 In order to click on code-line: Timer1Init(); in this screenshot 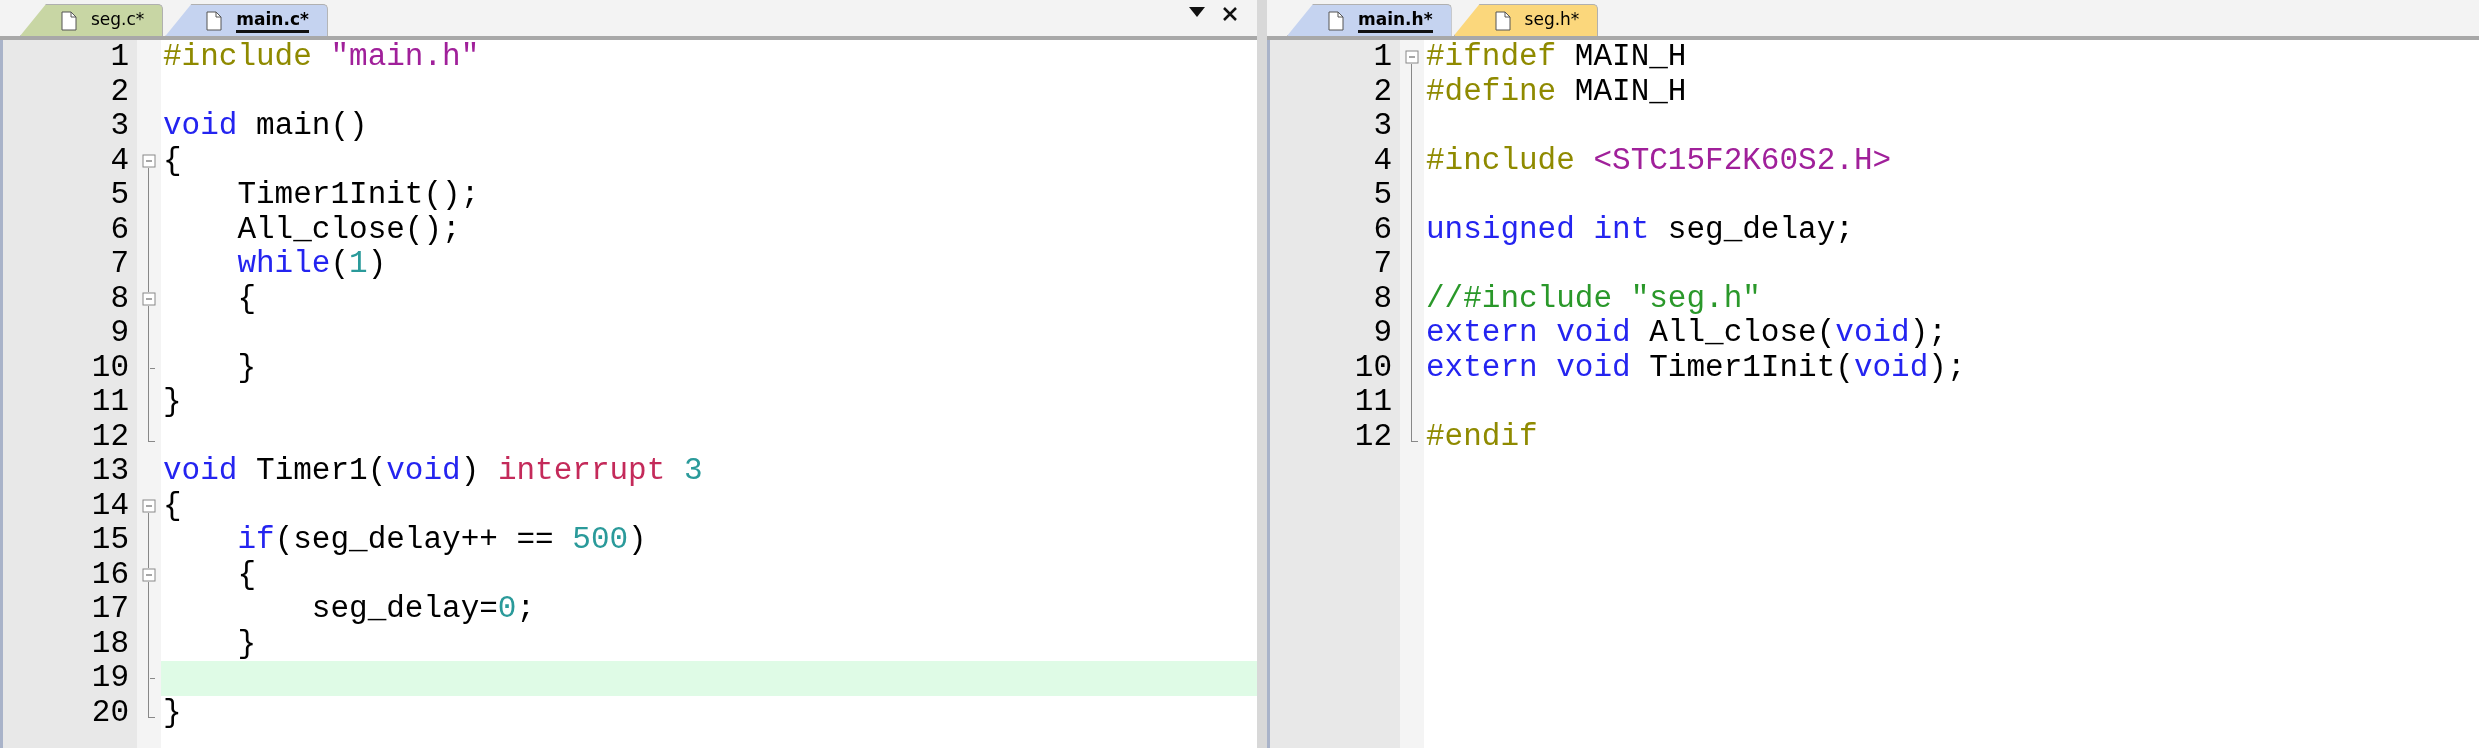, I will do `click(358, 195)`.